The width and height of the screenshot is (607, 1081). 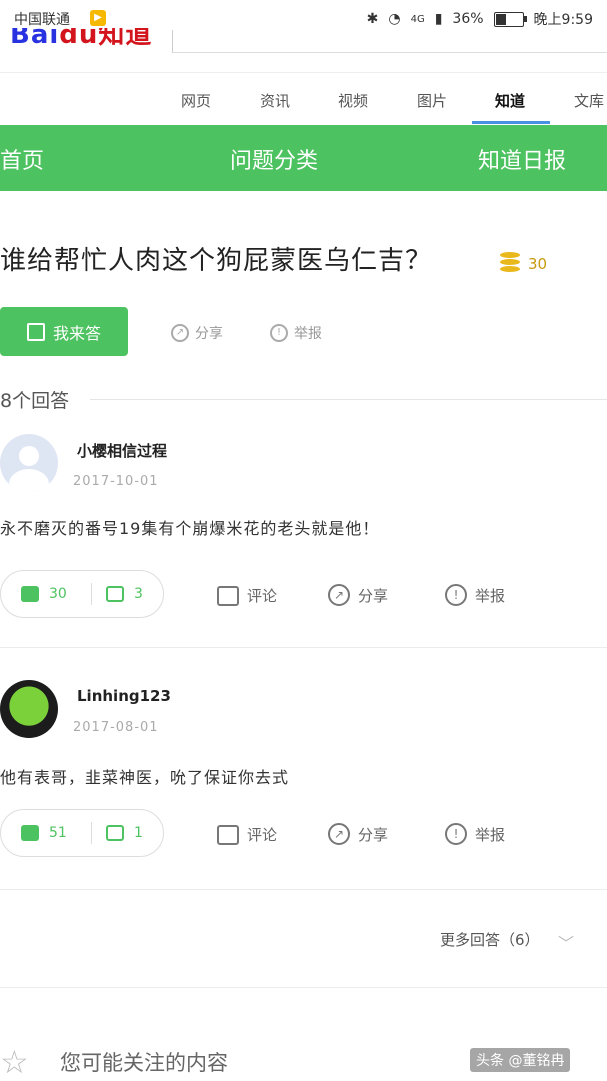 I want to click on zhidao-daily-link: 知道日报, so click(x=522, y=159).